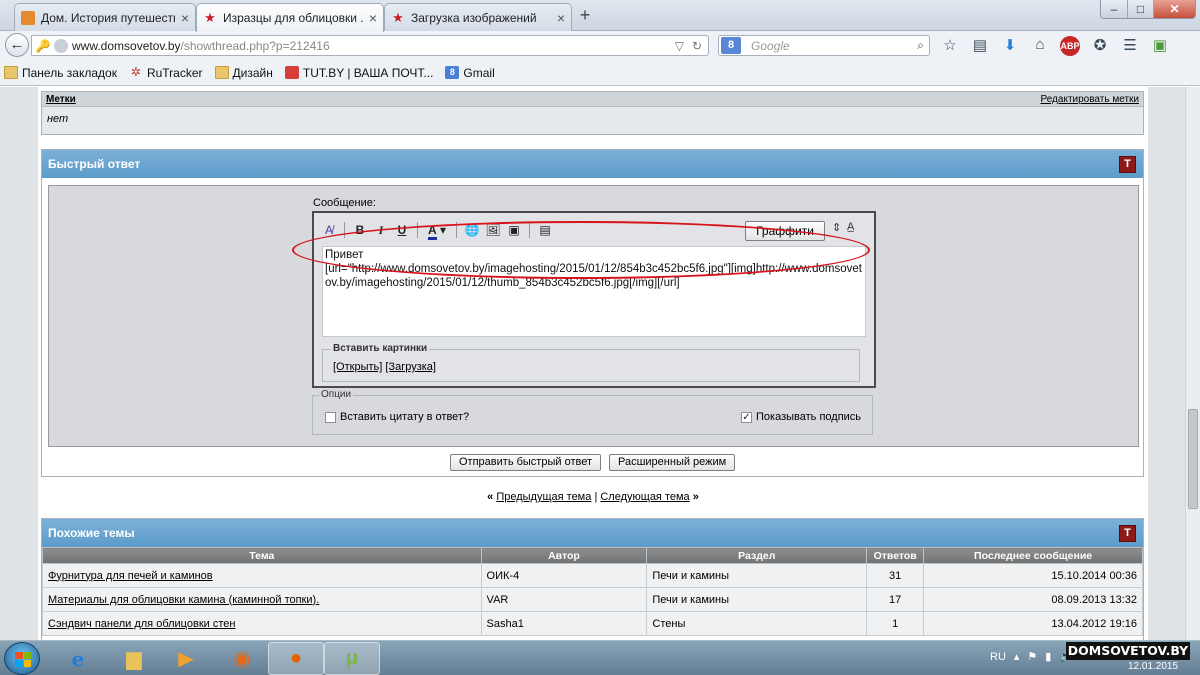 The image size is (1200, 675). What do you see at coordinates (836, 227) in the screenshot?
I see `resize-arrows-icon: ⇕` at bounding box center [836, 227].